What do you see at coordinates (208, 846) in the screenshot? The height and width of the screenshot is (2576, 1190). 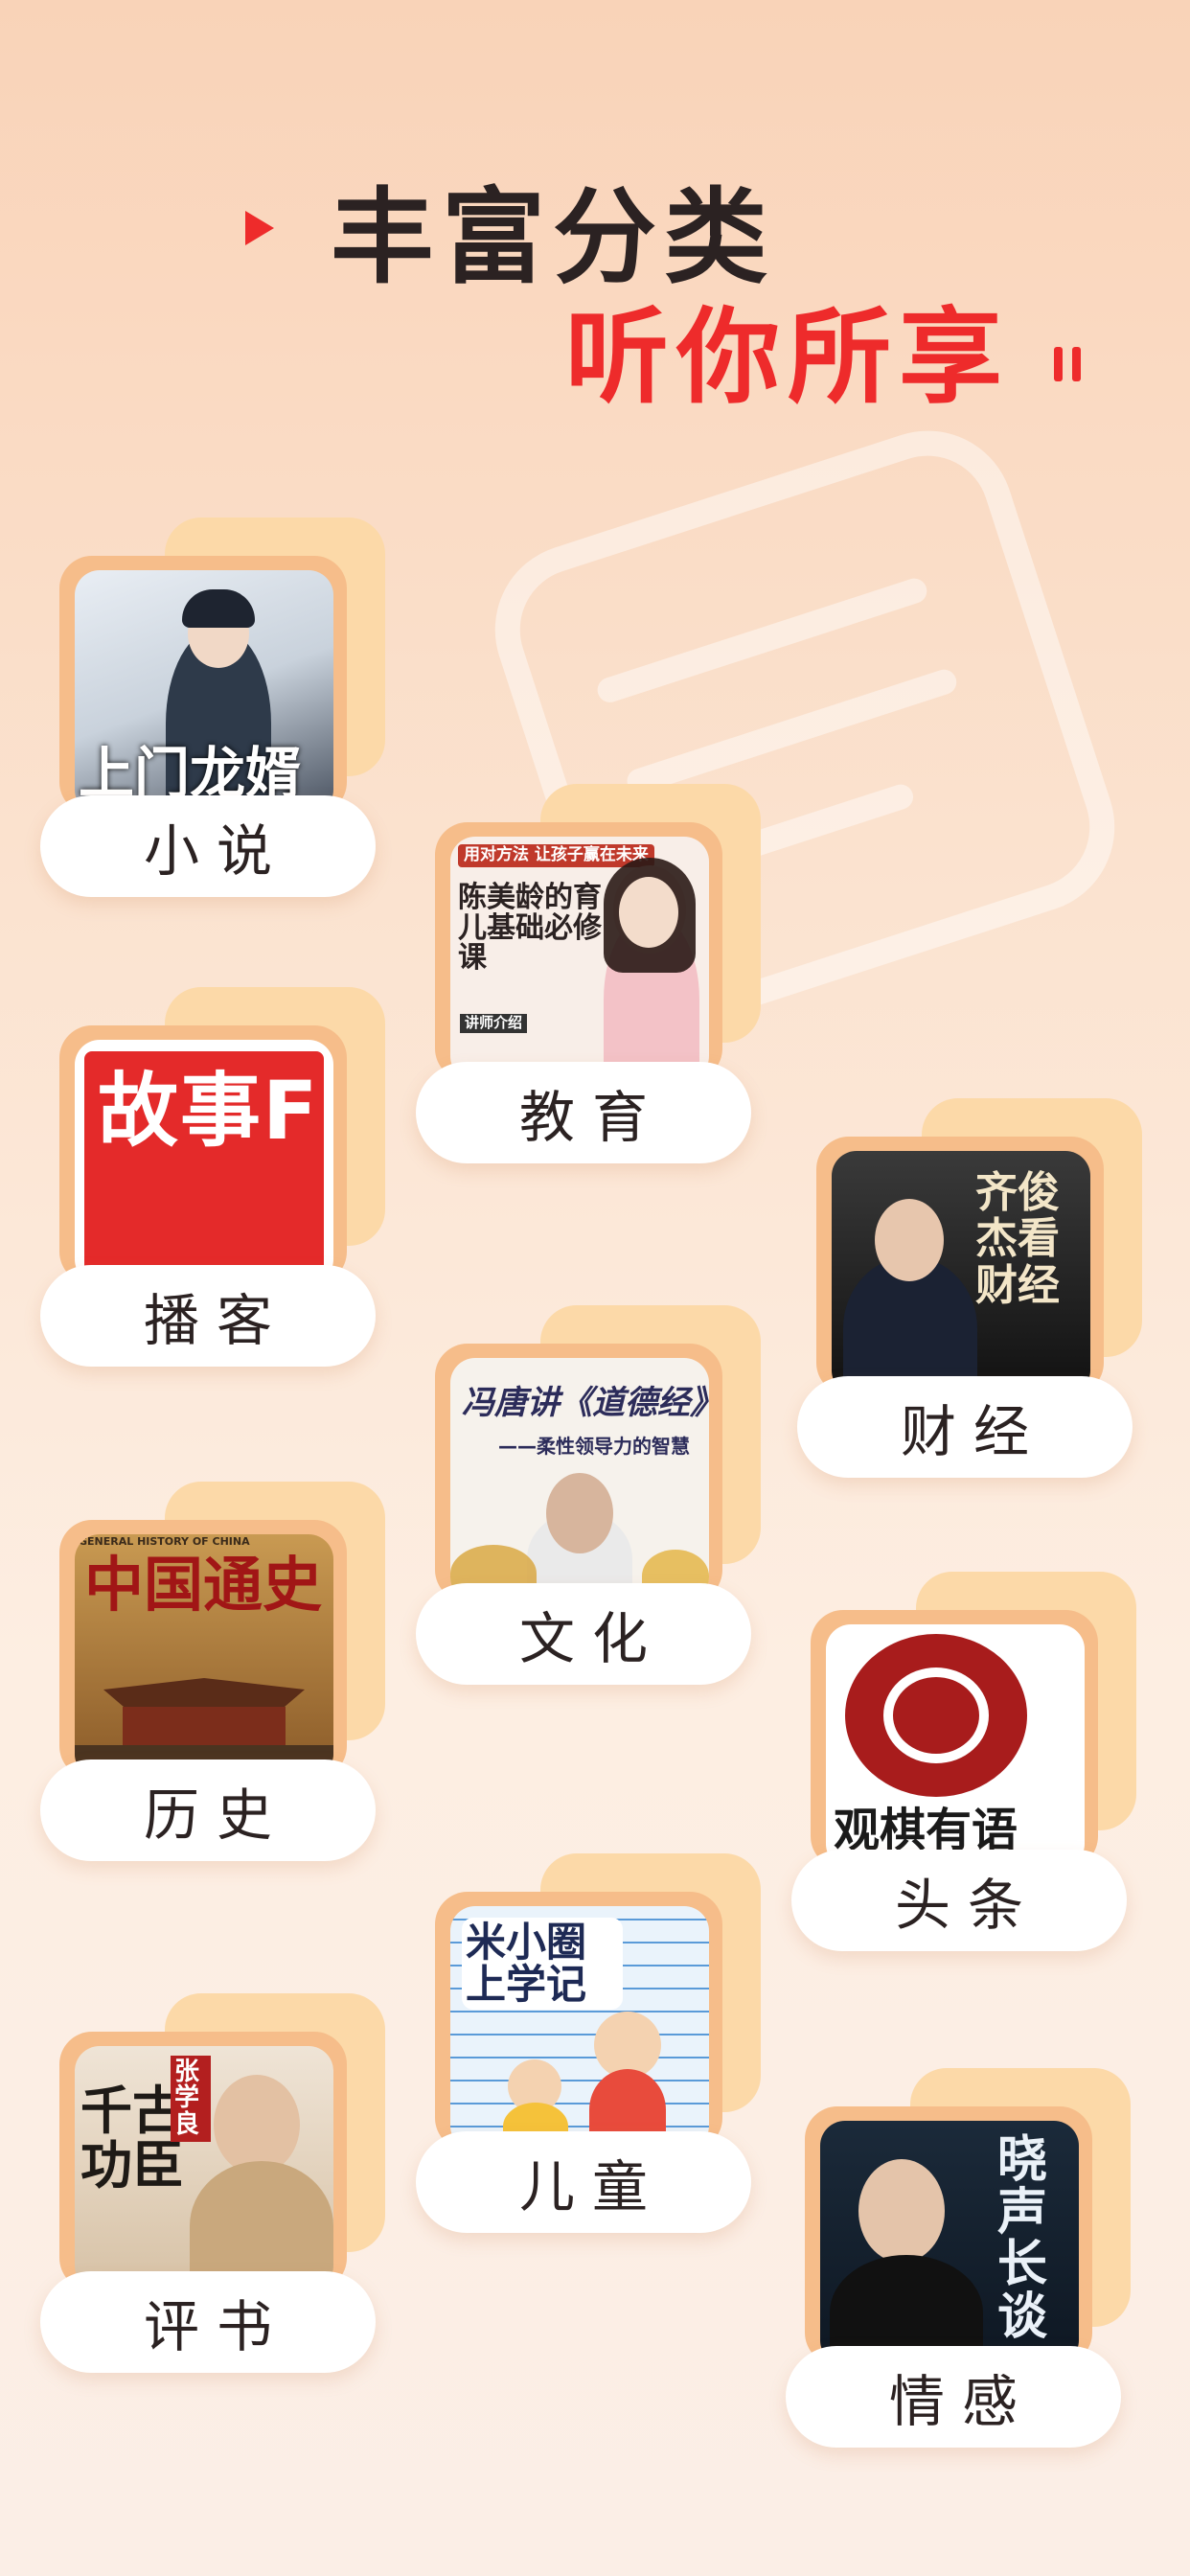 I see `category-label-novel: 小说` at bounding box center [208, 846].